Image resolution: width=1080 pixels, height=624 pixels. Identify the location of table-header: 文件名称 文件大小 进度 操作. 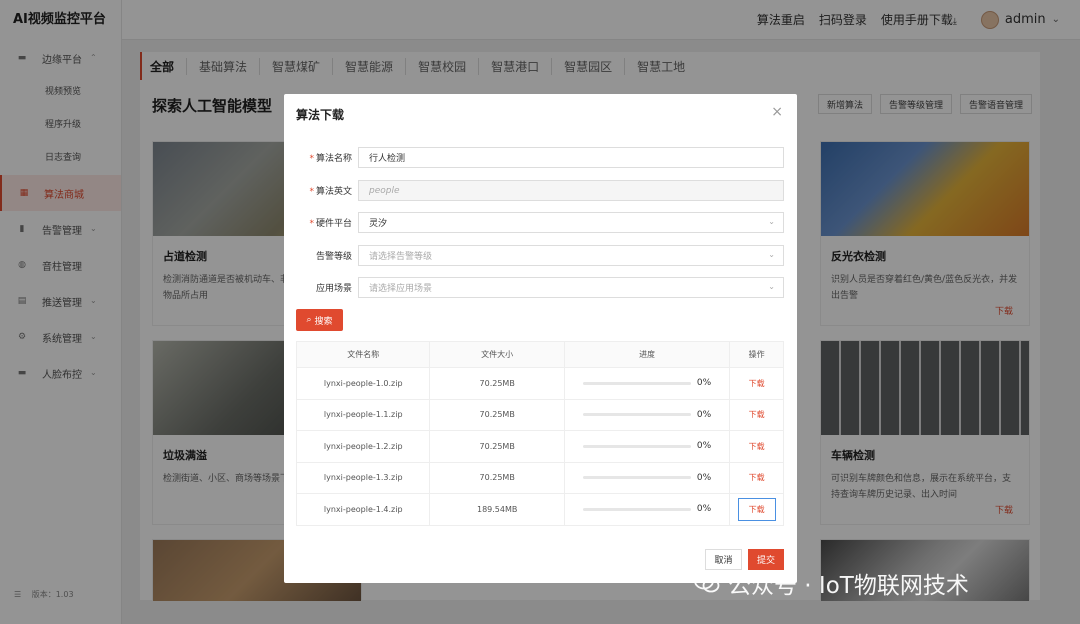
(540, 354).